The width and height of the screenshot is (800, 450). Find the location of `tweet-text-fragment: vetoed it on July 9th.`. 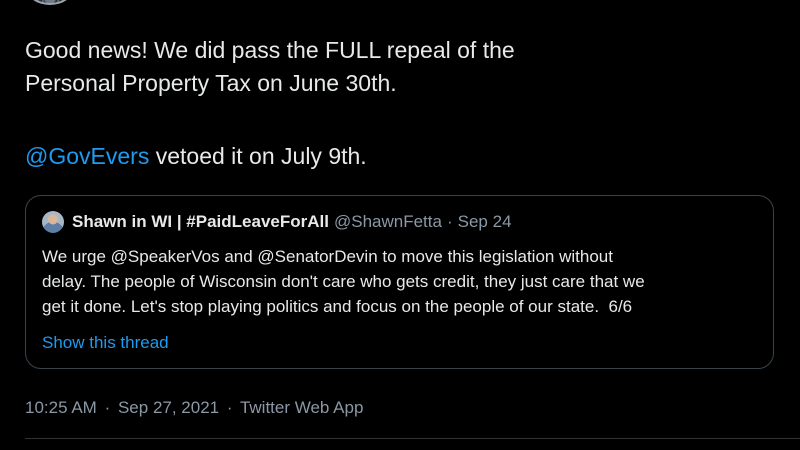

tweet-text-fragment: vetoed it on July 9th. is located at coordinates (258, 156).